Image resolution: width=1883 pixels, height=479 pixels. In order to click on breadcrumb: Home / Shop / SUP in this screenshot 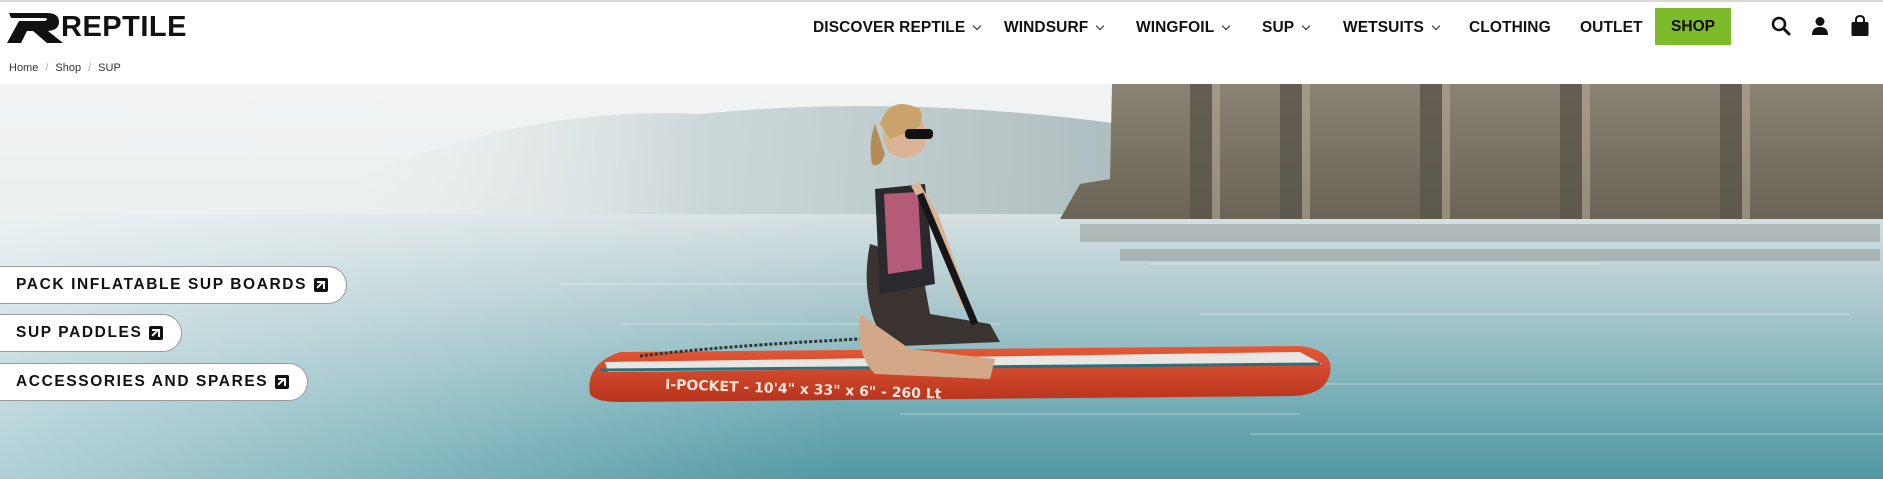, I will do `click(65, 68)`.